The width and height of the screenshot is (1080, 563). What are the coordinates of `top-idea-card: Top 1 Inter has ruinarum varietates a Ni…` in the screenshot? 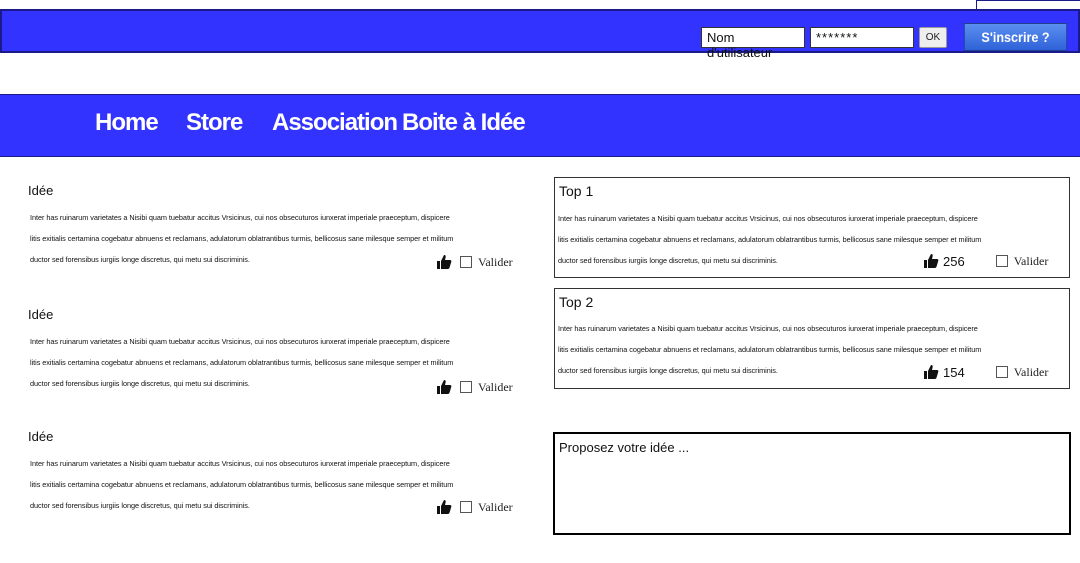 It's located at (812, 227).